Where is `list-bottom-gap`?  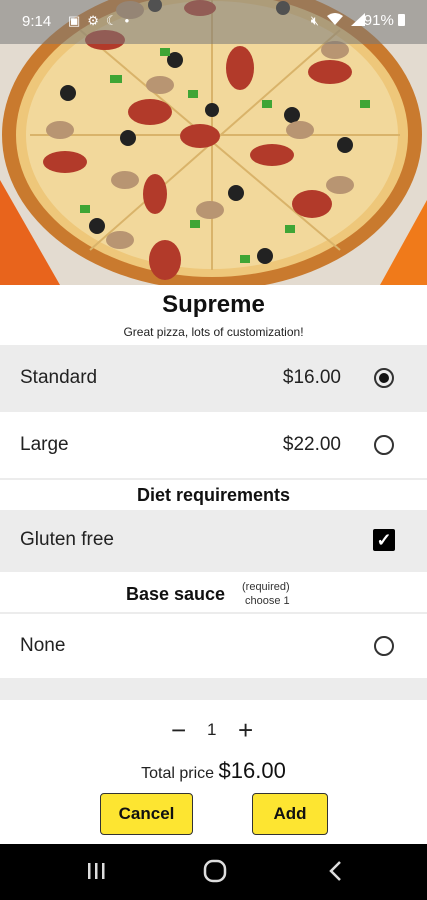
list-bottom-gap is located at coordinates (213, 689).